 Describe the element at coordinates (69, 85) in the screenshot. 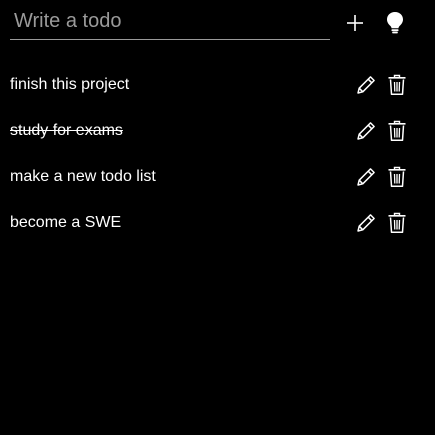

I see `todo-text: finish this project` at that location.